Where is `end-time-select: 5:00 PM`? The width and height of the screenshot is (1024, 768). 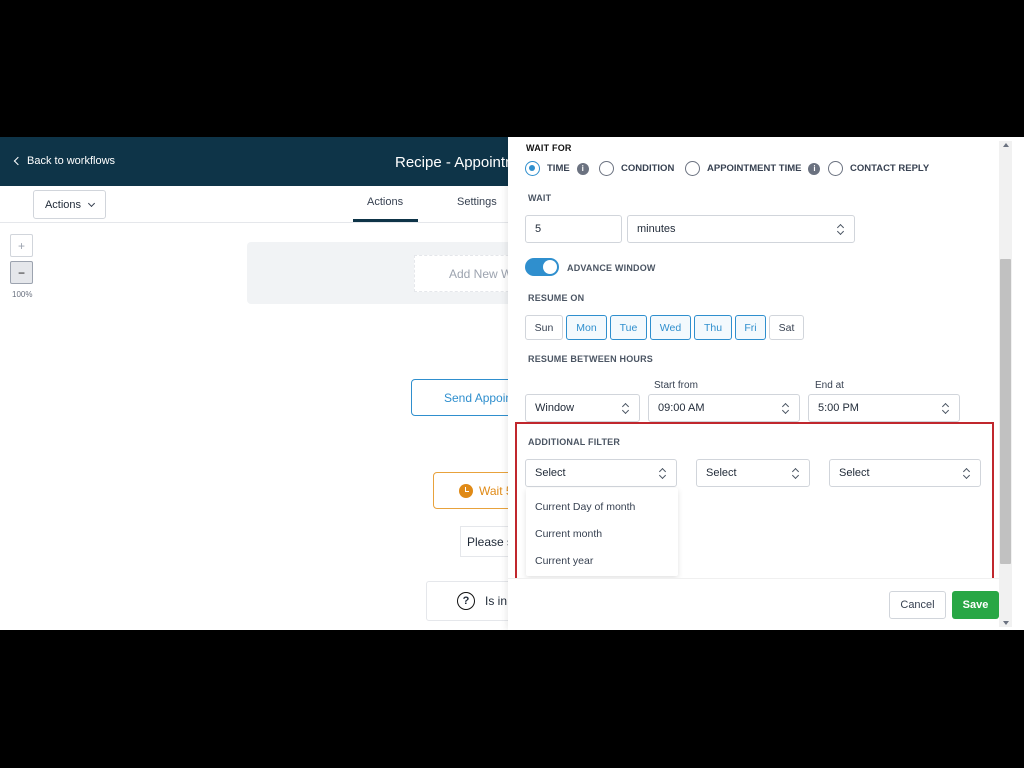 end-time-select: 5:00 PM is located at coordinates (884, 408).